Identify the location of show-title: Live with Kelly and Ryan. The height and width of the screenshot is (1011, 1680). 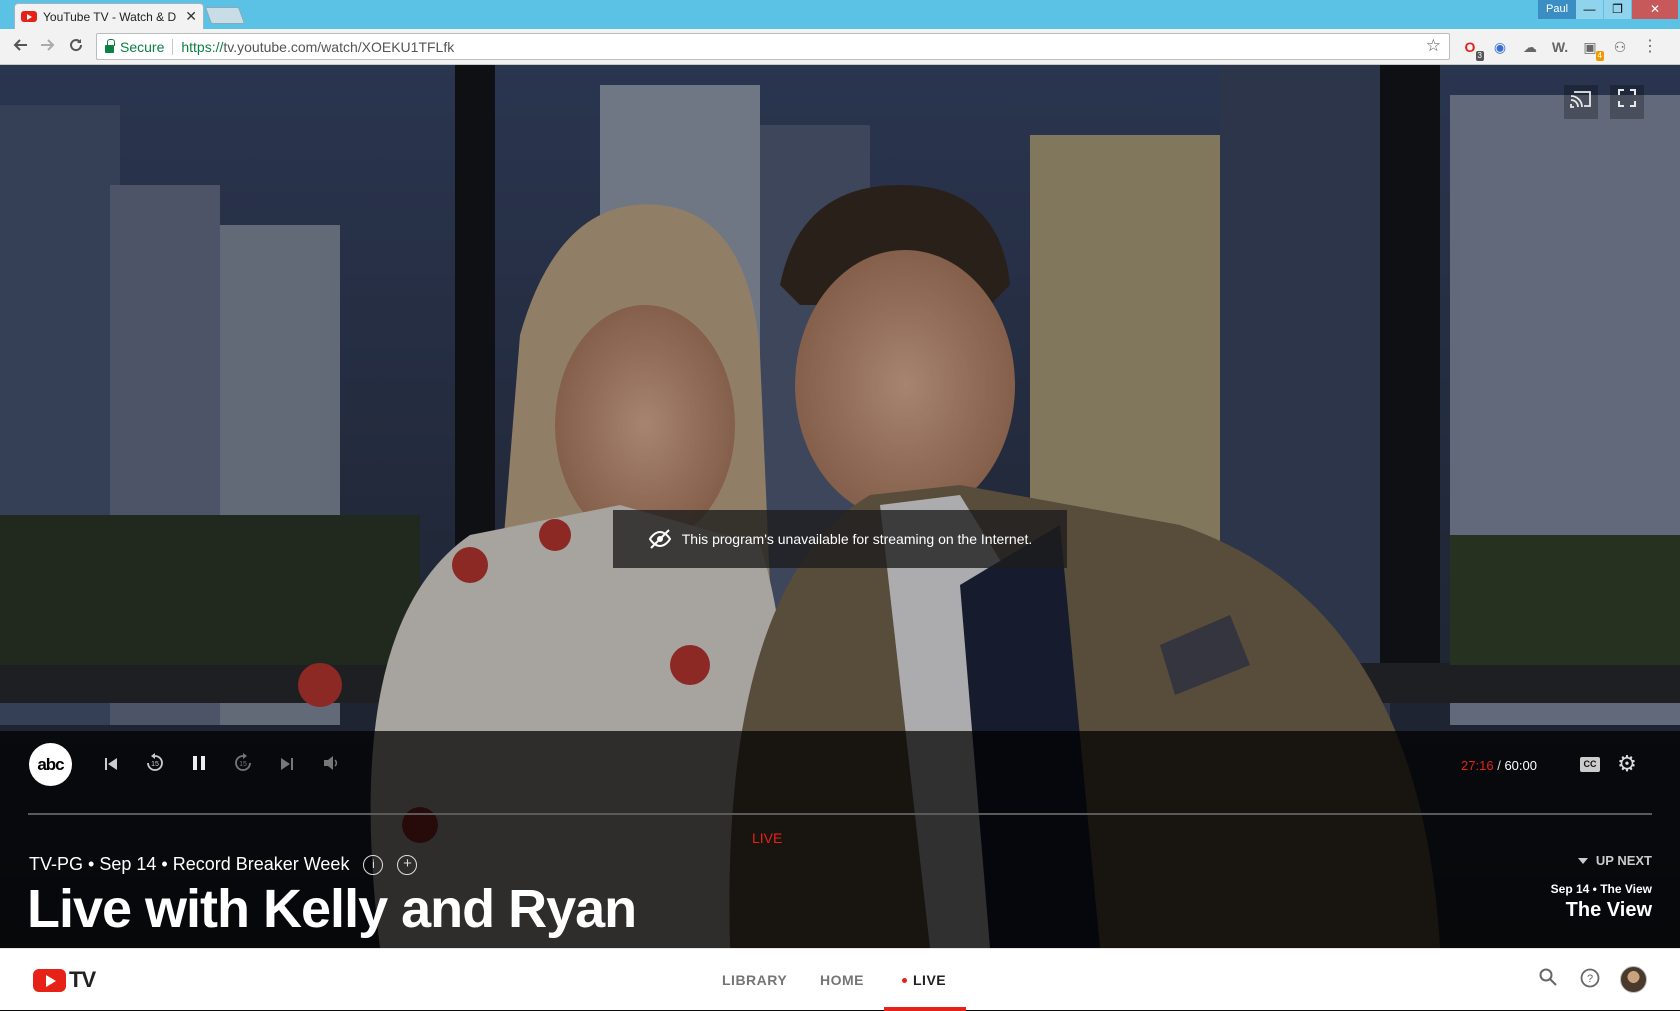
(332, 909).